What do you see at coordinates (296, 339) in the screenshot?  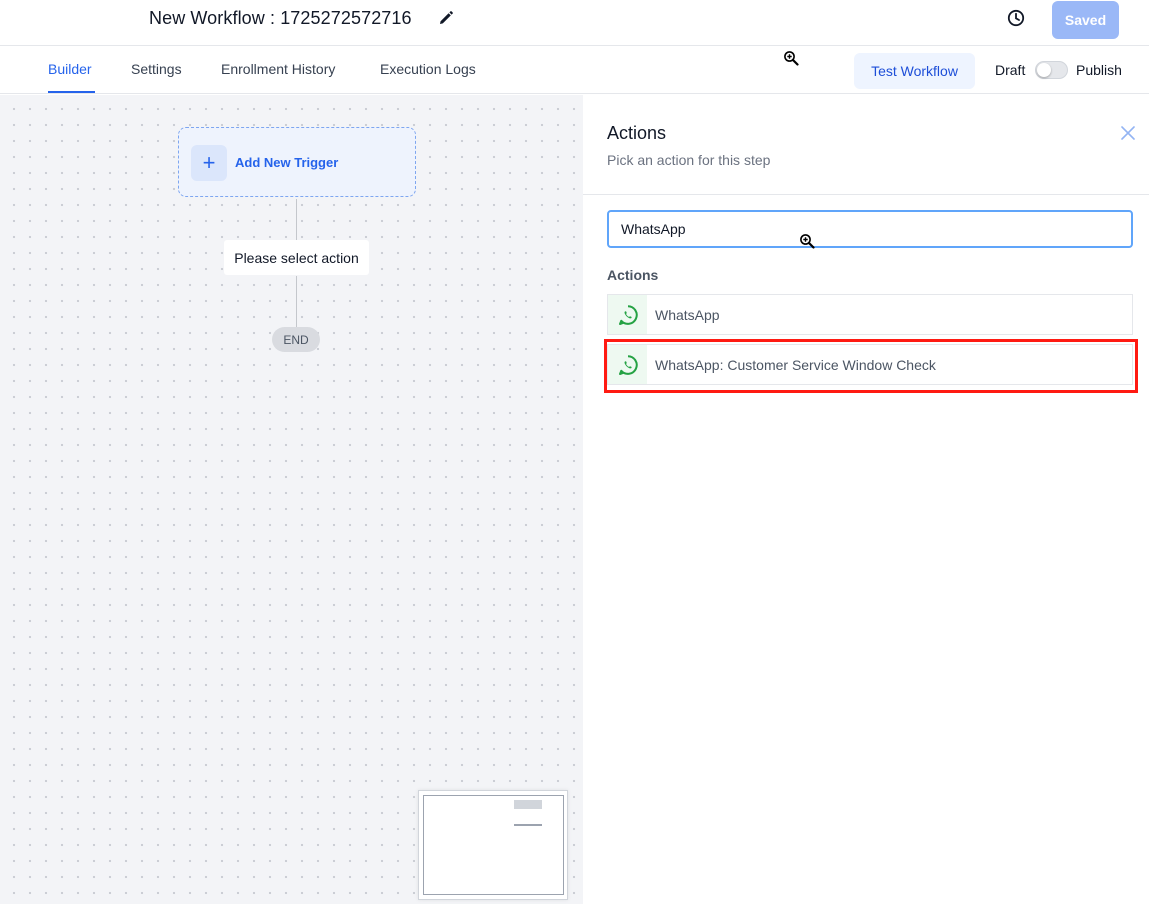 I see `end-node: END` at bounding box center [296, 339].